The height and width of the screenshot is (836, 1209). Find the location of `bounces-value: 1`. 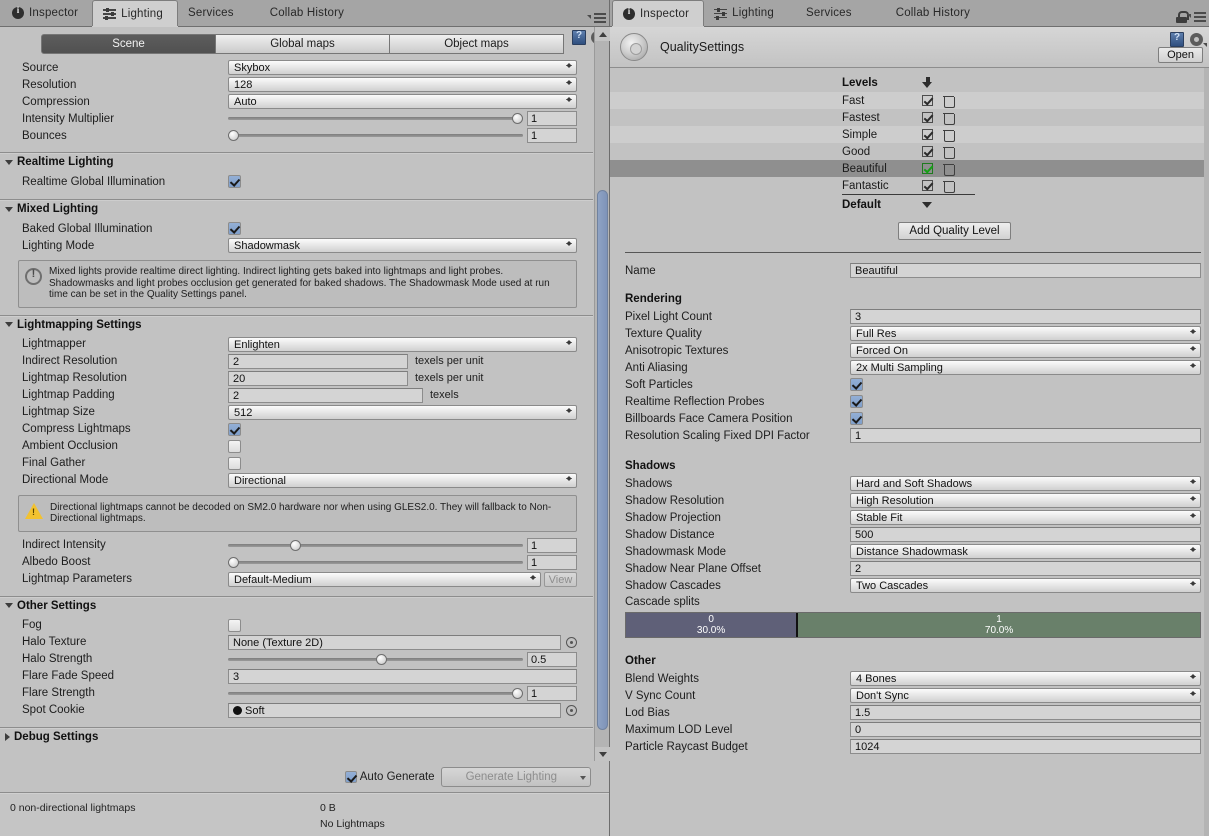

bounces-value: 1 is located at coordinates (552, 135).